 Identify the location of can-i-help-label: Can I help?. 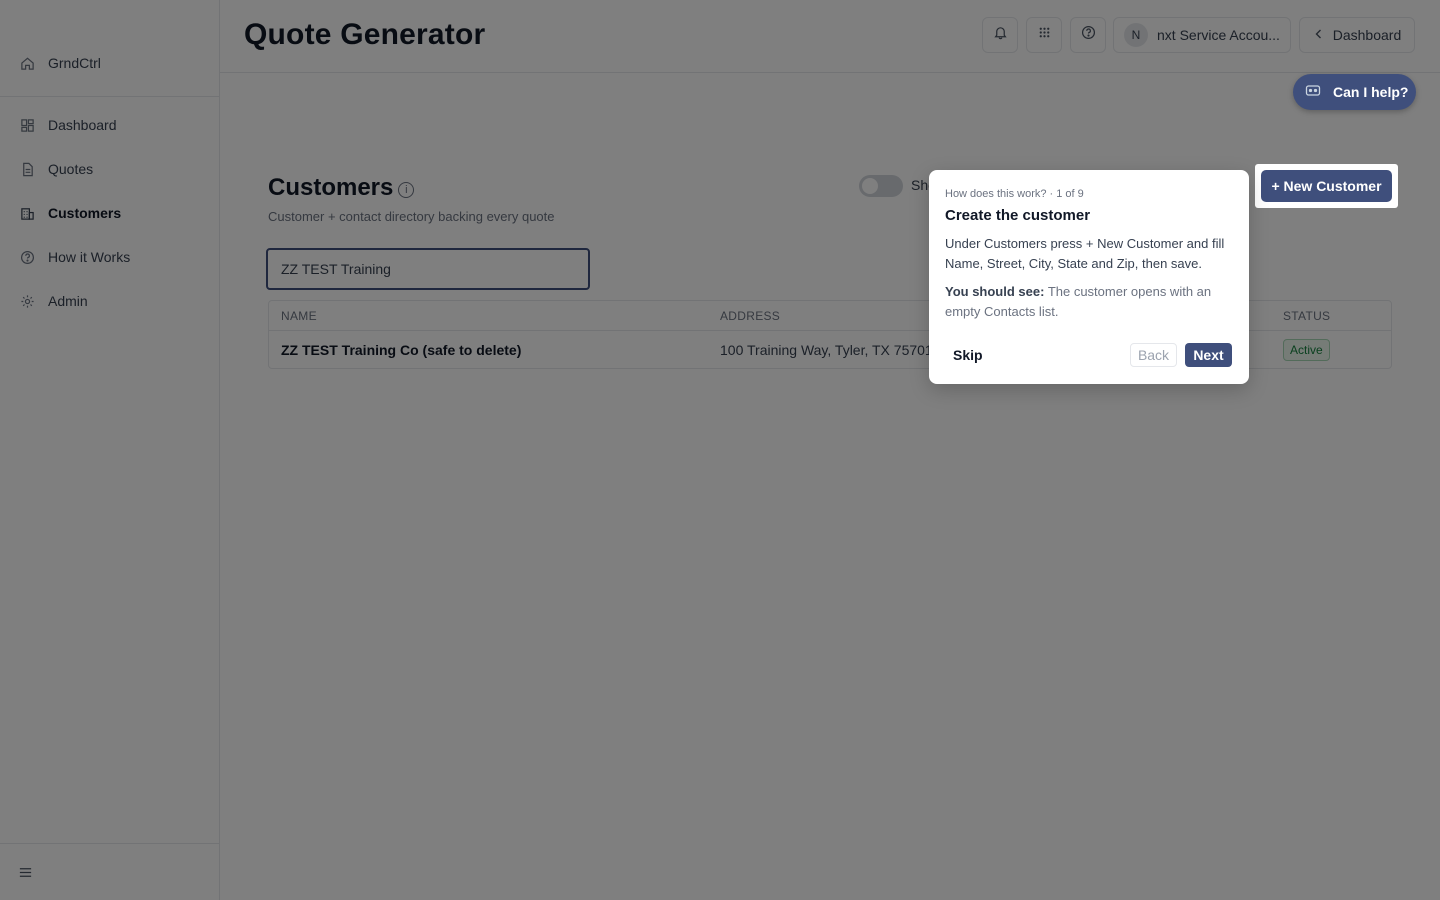
(1371, 92).